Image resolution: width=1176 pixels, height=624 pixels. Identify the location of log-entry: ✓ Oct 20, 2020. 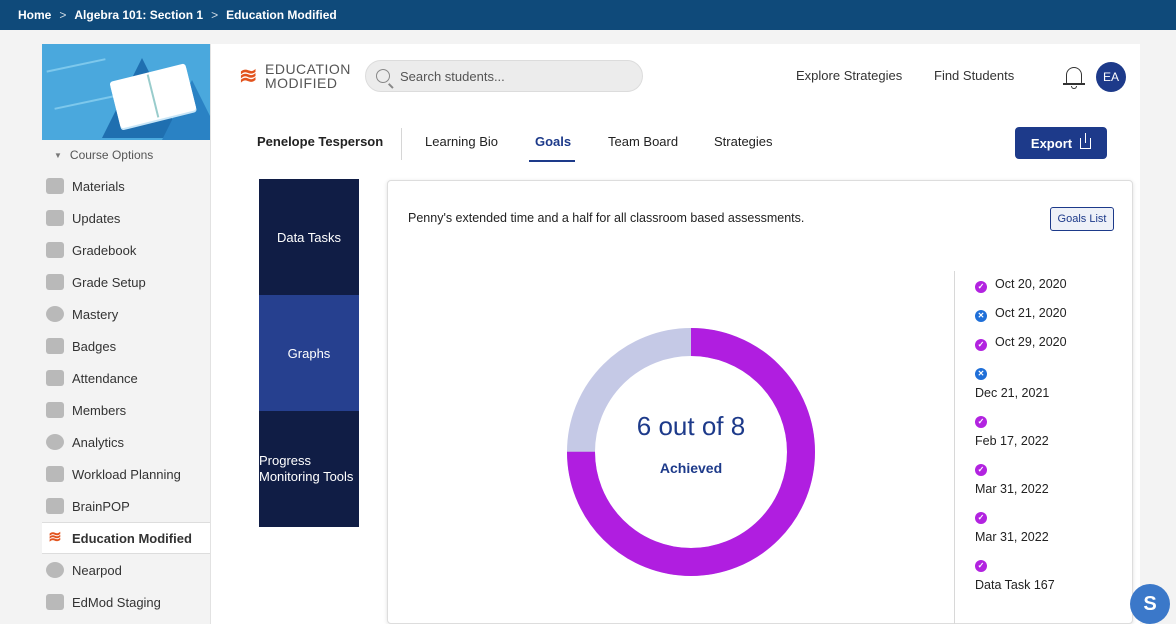
(1050, 291).